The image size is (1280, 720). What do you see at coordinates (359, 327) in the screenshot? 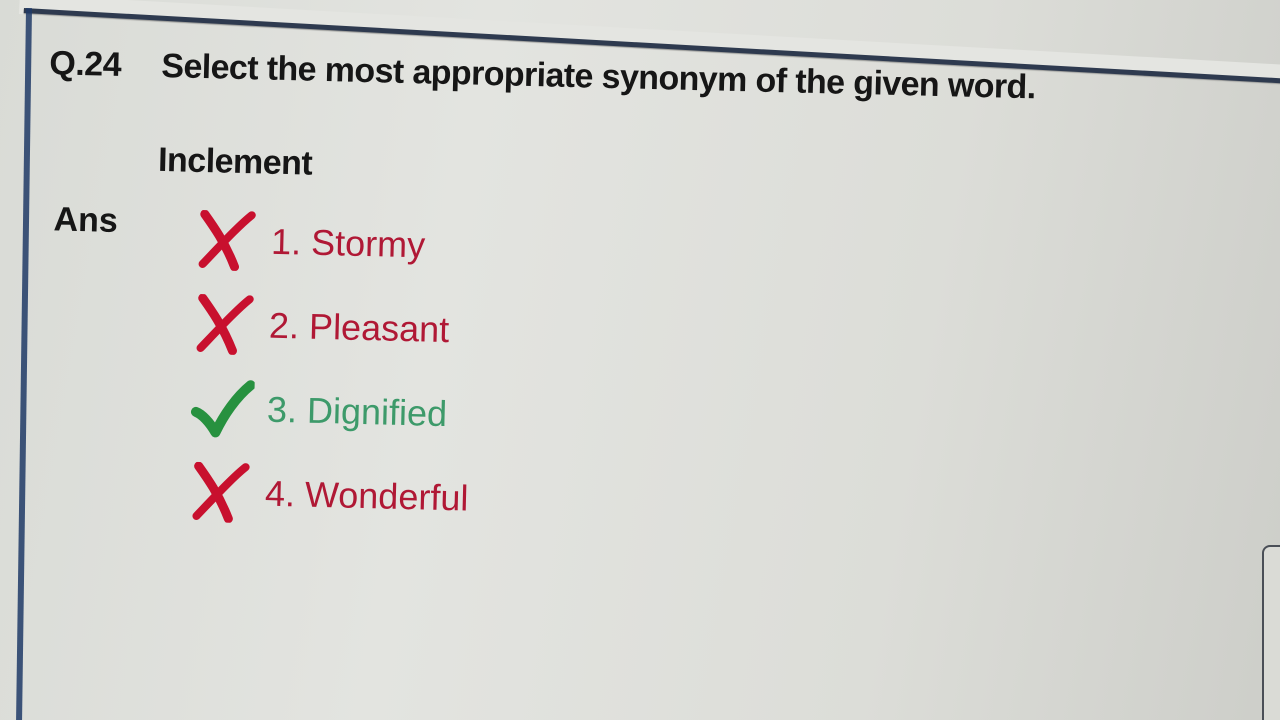
I see `option-label: 2. Pleasant` at bounding box center [359, 327].